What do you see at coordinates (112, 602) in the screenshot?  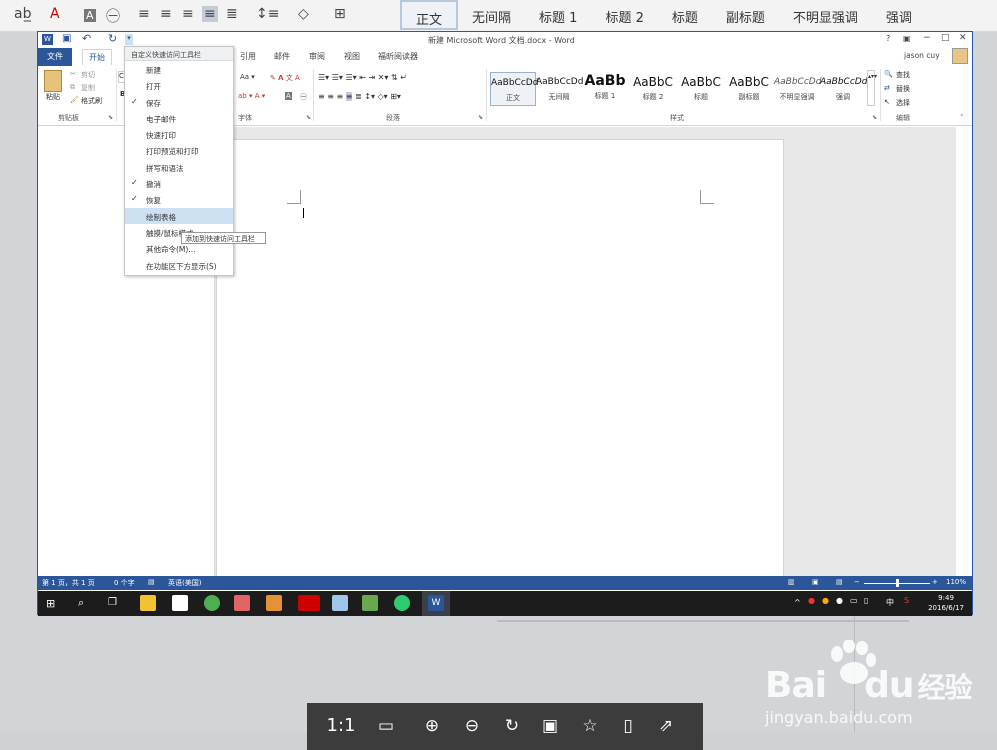 I see `task-view-icon: ❐` at bounding box center [112, 602].